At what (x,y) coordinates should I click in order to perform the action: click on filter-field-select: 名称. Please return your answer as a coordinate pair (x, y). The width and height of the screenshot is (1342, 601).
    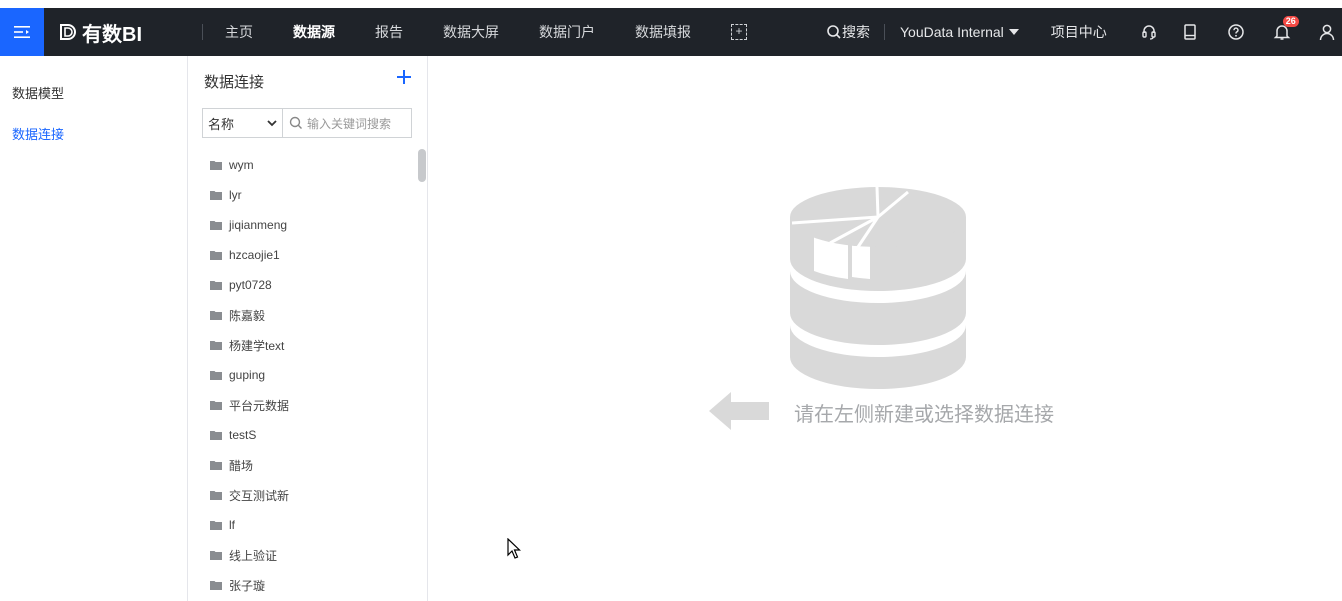
    Looking at the image, I should click on (242, 123).